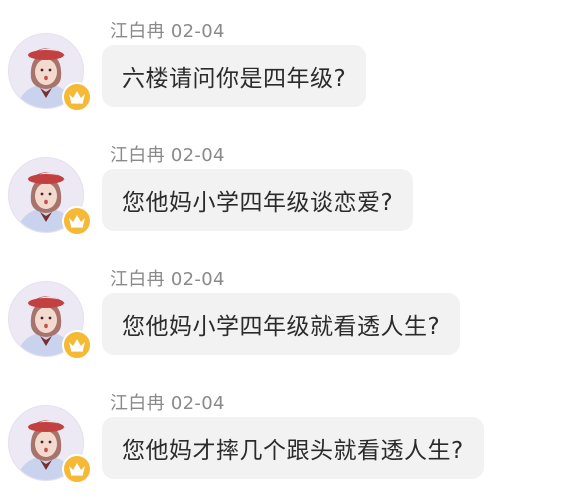 This screenshot has height=501, width=564. I want to click on message-bubble: 您他妈小学四年级谈恋爱?, so click(258, 200).